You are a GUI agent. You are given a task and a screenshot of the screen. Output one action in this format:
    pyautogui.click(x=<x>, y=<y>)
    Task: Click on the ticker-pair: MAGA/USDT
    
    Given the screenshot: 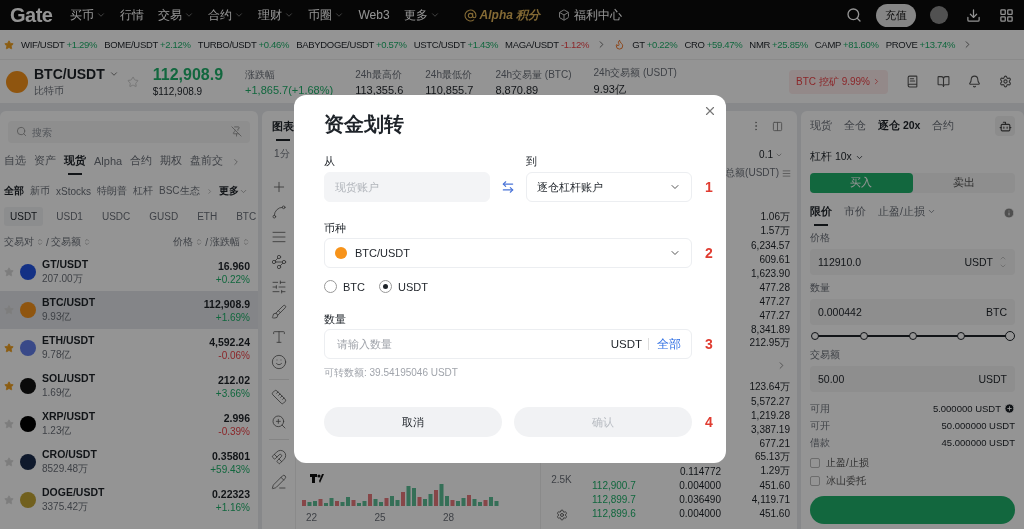 What is the action you would take?
    pyautogui.click(x=532, y=44)
    